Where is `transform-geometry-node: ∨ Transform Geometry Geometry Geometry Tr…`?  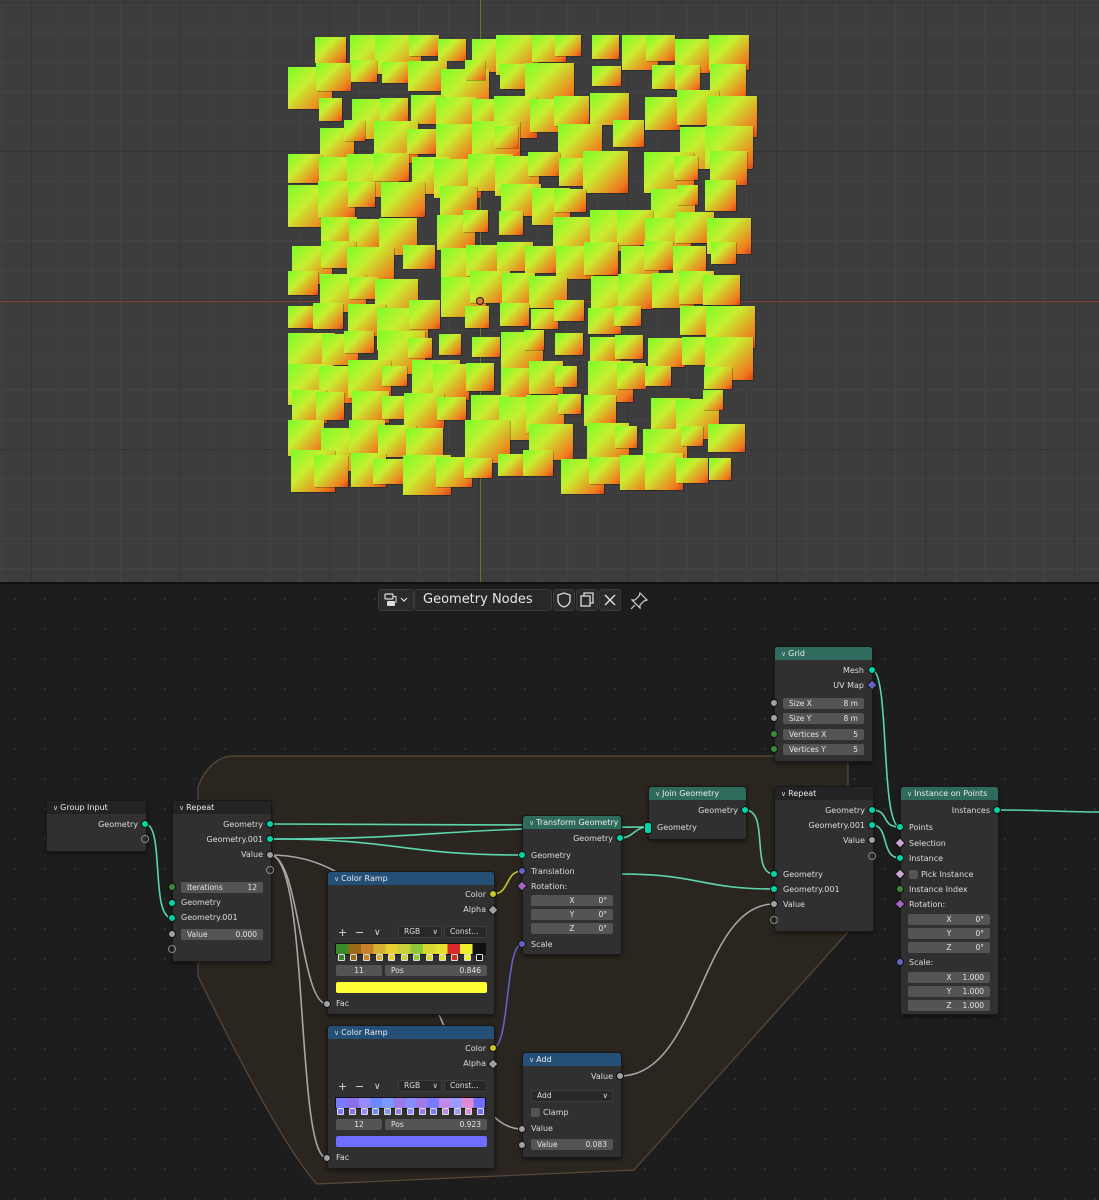 transform-geometry-node: ∨ Transform Geometry Geometry Geometry Tr… is located at coordinates (572, 885).